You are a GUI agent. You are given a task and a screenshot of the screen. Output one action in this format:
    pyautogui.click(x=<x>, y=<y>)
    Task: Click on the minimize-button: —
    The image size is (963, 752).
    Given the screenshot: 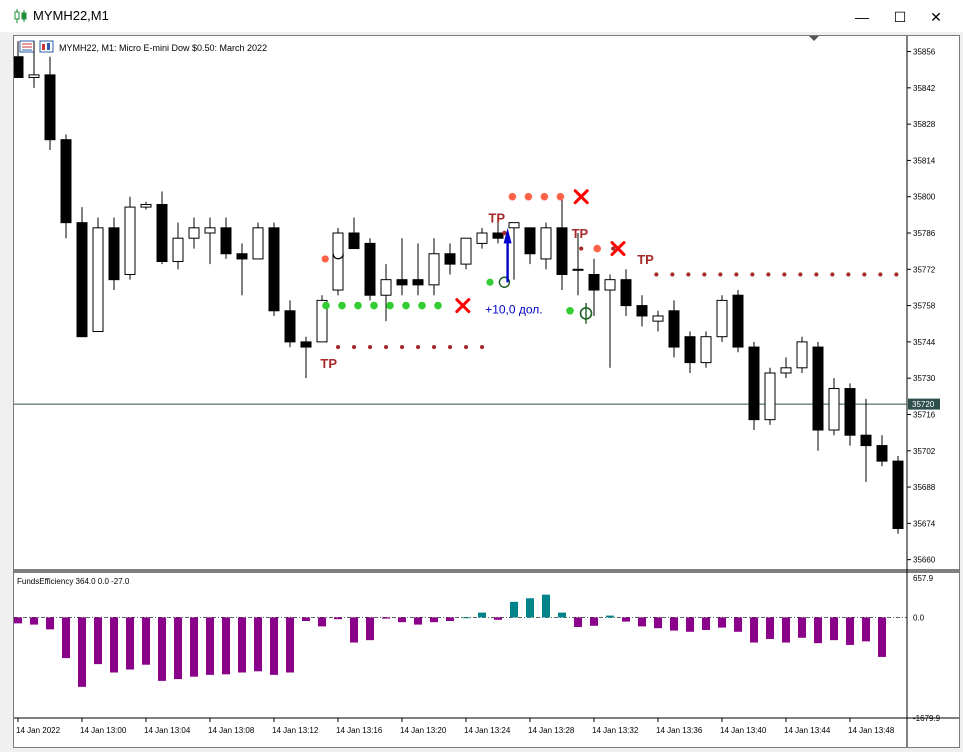 What is the action you would take?
    pyautogui.click(x=862, y=17)
    